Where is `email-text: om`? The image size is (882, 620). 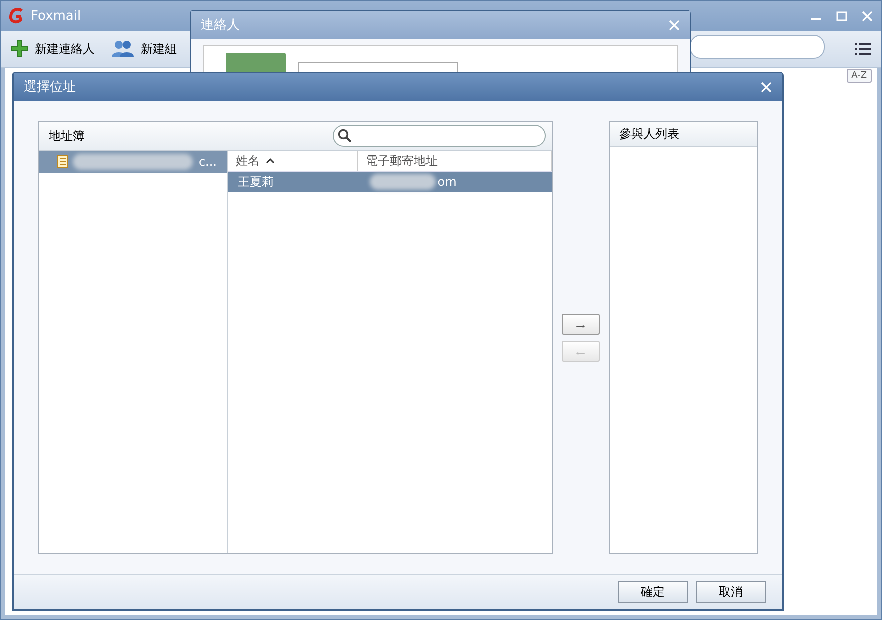
email-text: om is located at coordinates (447, 182).